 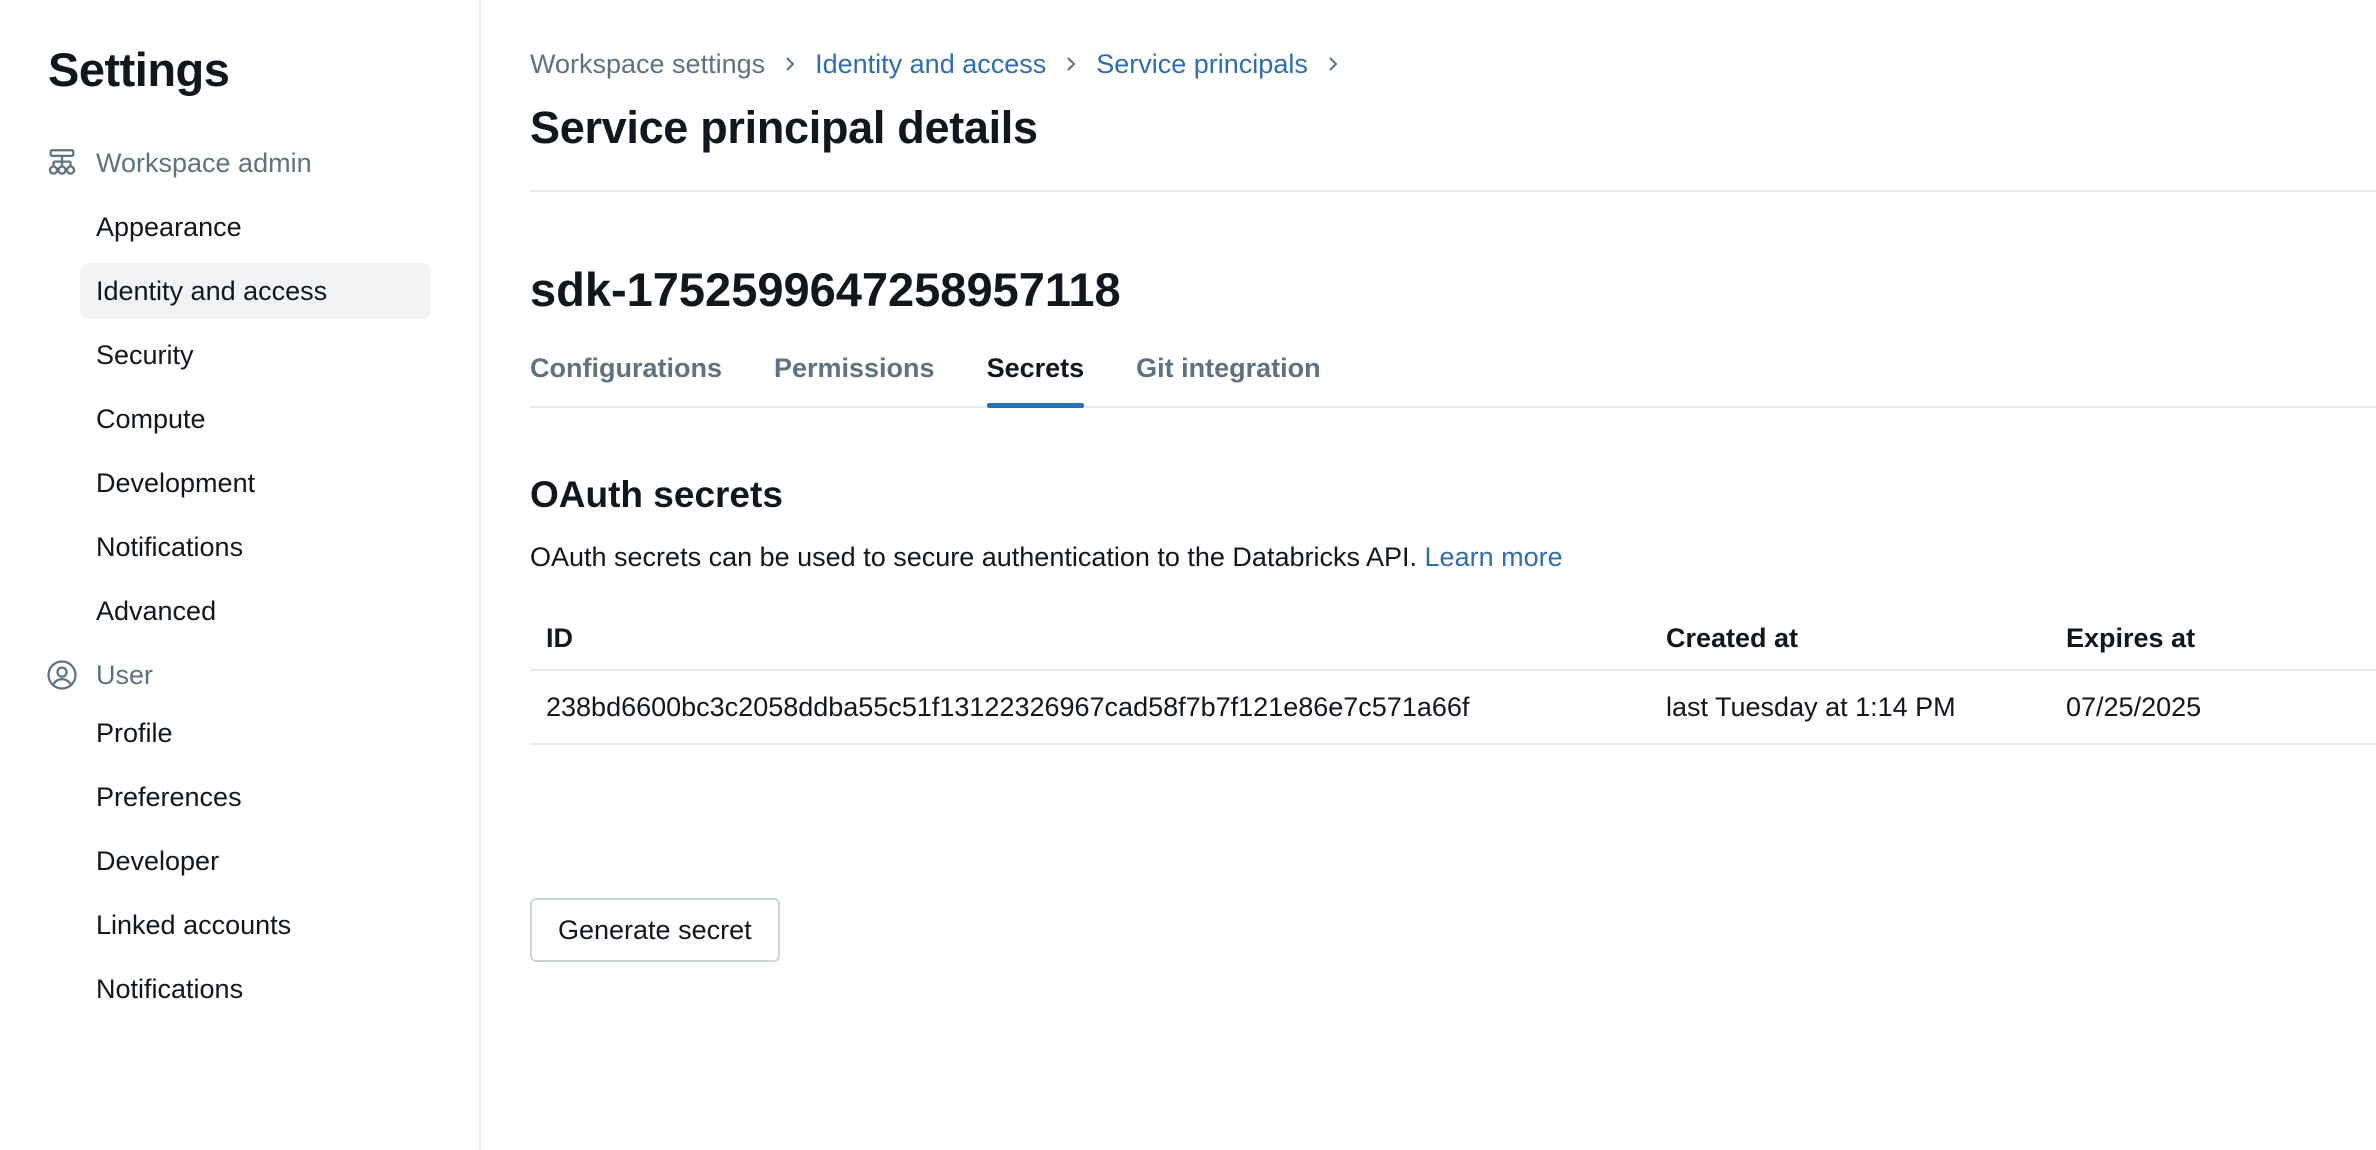 What do you see at coordinates (626, 376) in the screenshot?
I see `tab-configurations: Configurations` at bounding box center [626, 376].